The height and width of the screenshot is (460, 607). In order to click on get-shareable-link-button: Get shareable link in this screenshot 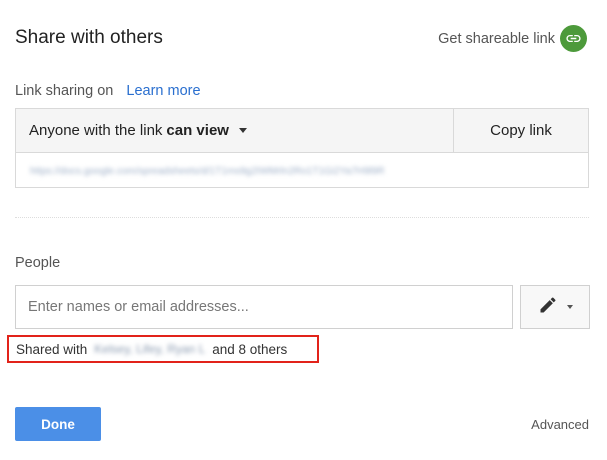, I will do `click(512, 38)`.